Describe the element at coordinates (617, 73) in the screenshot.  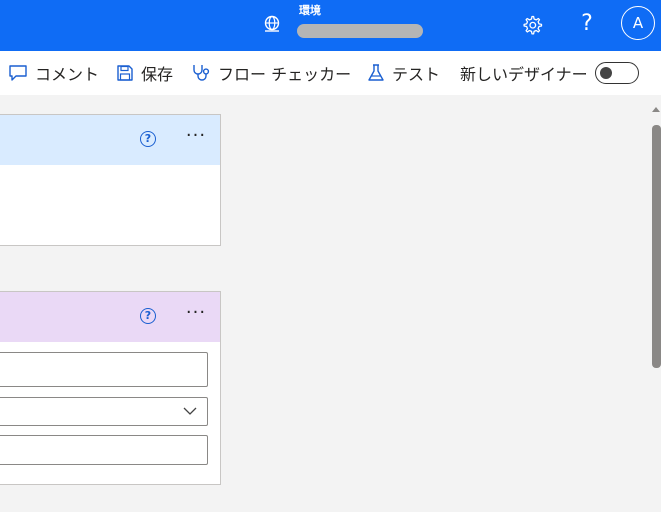
I see `new-designer-toggle` at that location.